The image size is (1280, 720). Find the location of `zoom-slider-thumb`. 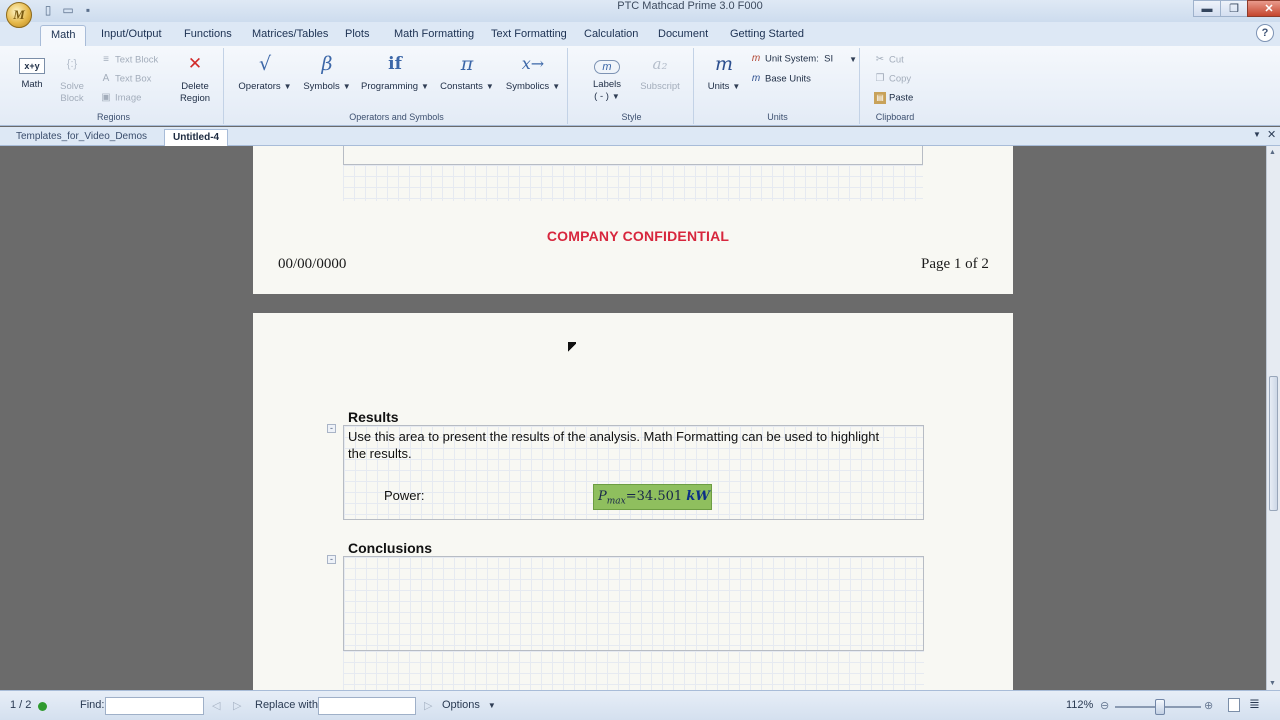

zoom-slider-thumb is located at coordinates (1160, 707).